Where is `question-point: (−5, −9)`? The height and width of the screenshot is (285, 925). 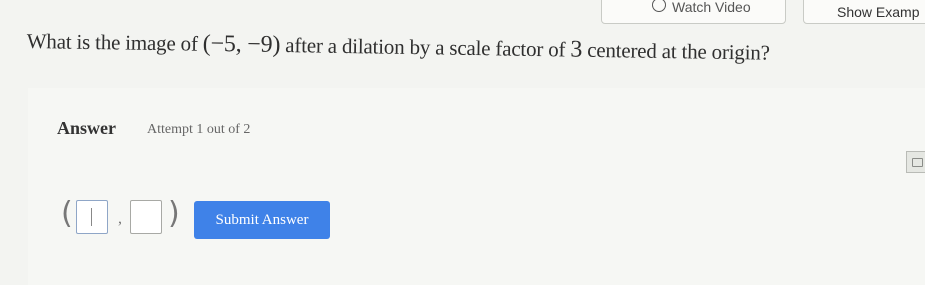 question-point: (−5, −9) is located at coordinates (241, 44).